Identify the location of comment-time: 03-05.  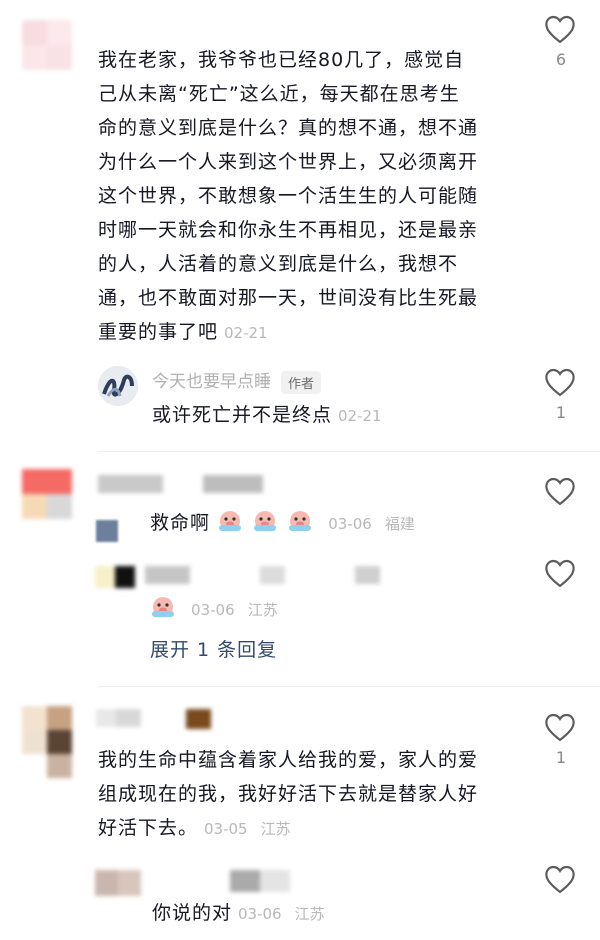
(226, 829).